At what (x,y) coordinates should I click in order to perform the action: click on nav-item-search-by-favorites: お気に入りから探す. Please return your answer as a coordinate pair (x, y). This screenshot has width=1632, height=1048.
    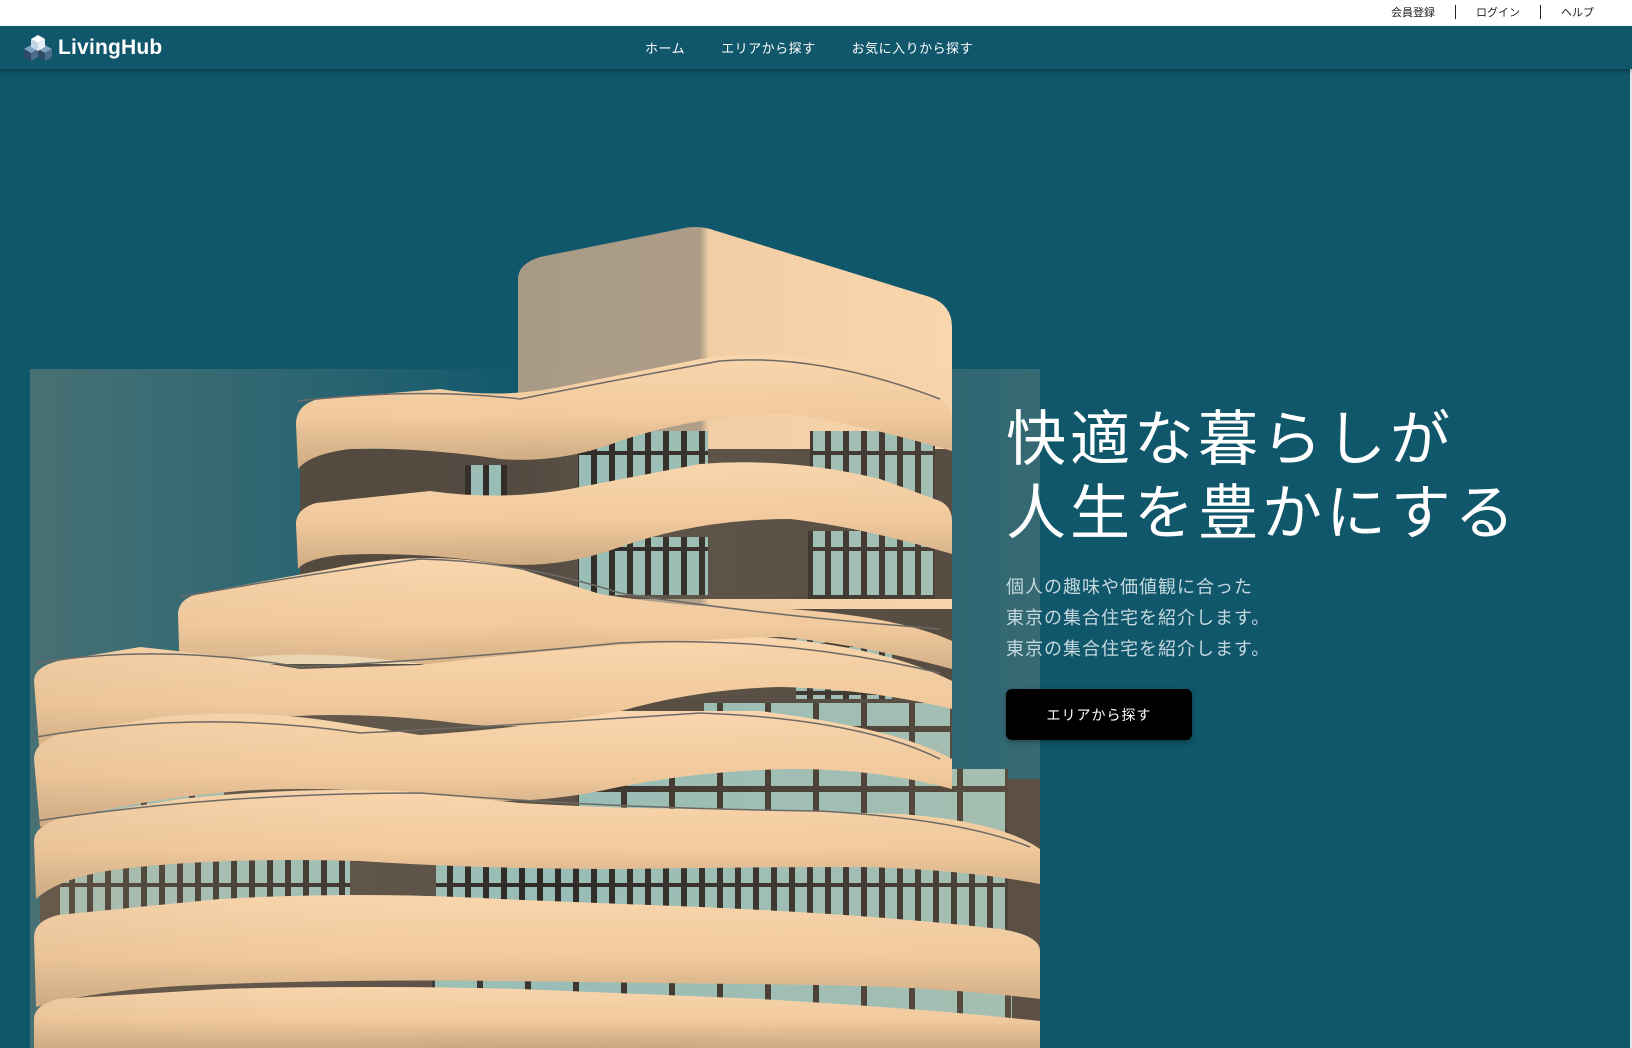
    Looking at the image, I should click on (913, 47).